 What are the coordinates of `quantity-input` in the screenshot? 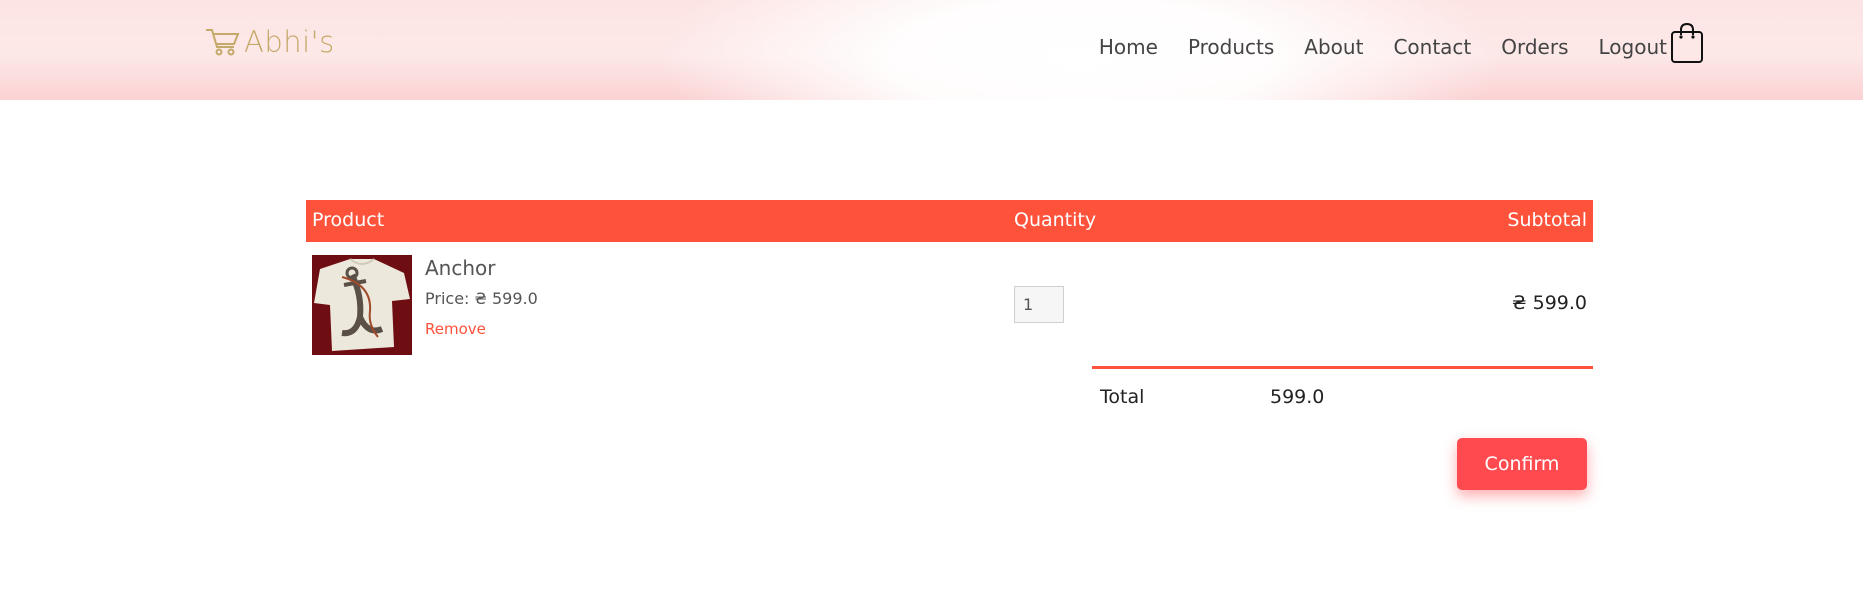 It's located at (1039, 304).